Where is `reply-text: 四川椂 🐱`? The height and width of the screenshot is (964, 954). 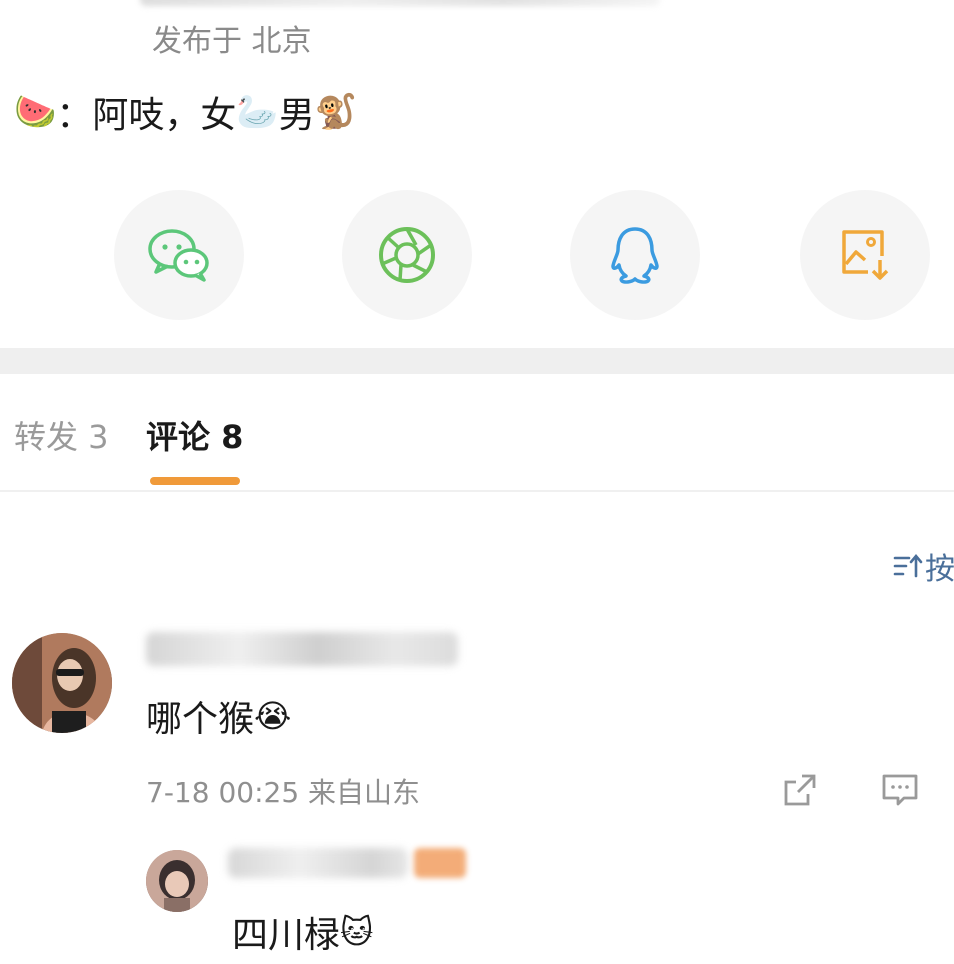 reply-text: 四川椂 🐱 is located at coordinates (302, 932).